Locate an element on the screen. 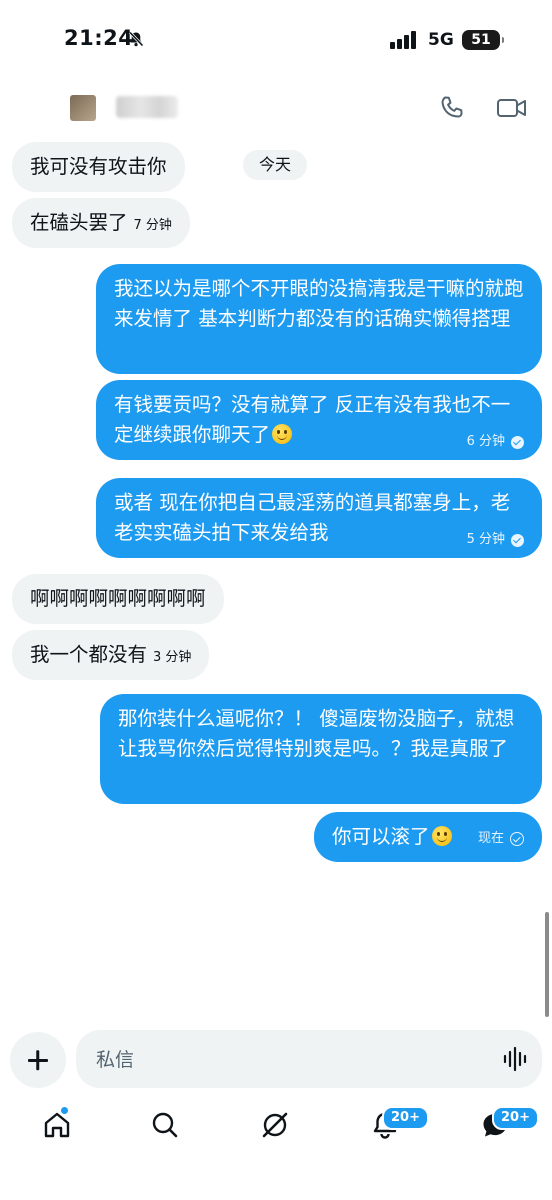 The width and height of the screenshot is (552, 1200). message-text: 或者 现在你把自己最淫荡的道具都塞身上，老老实实磕头拍下来发给我 is located at coordinates (312, 517).